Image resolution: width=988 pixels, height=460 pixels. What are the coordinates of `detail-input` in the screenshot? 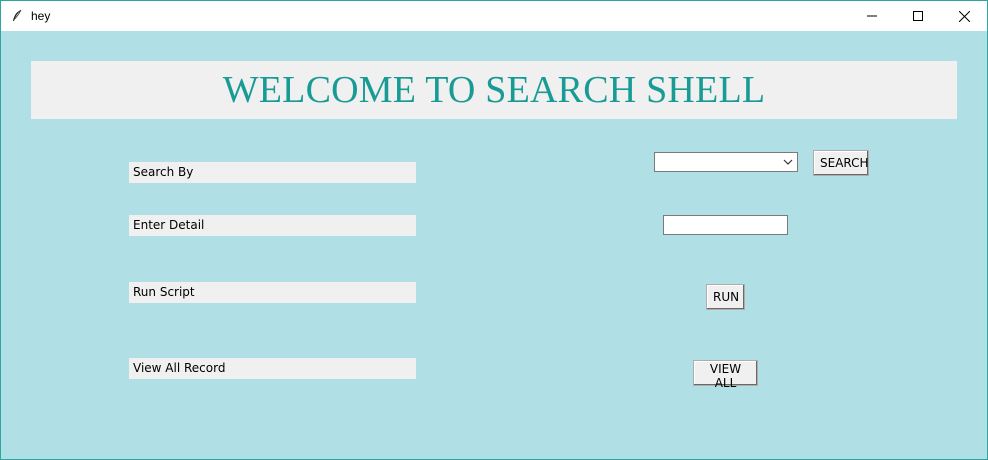 It's located at (725, 225).